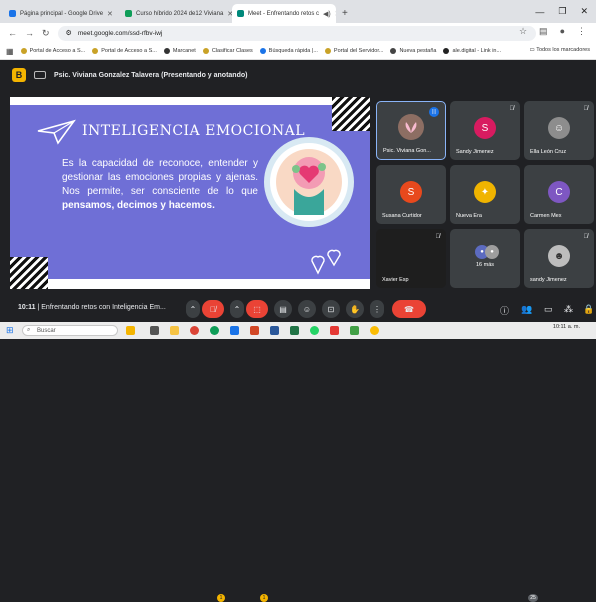  I want to click on avatar: S, so click(411, 192).